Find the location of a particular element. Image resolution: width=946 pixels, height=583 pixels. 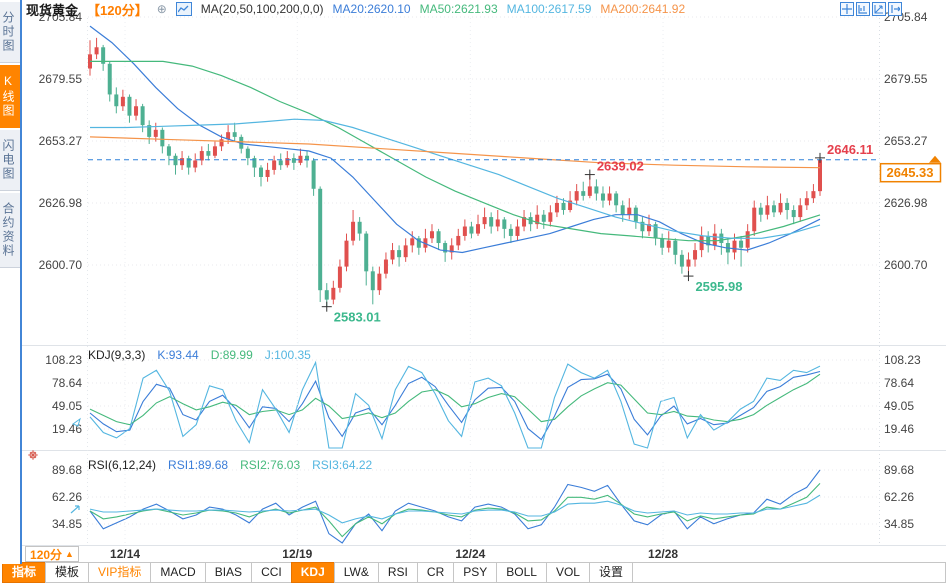

extreme-price-label: 2595.98 is located at coordinates (718, 286).